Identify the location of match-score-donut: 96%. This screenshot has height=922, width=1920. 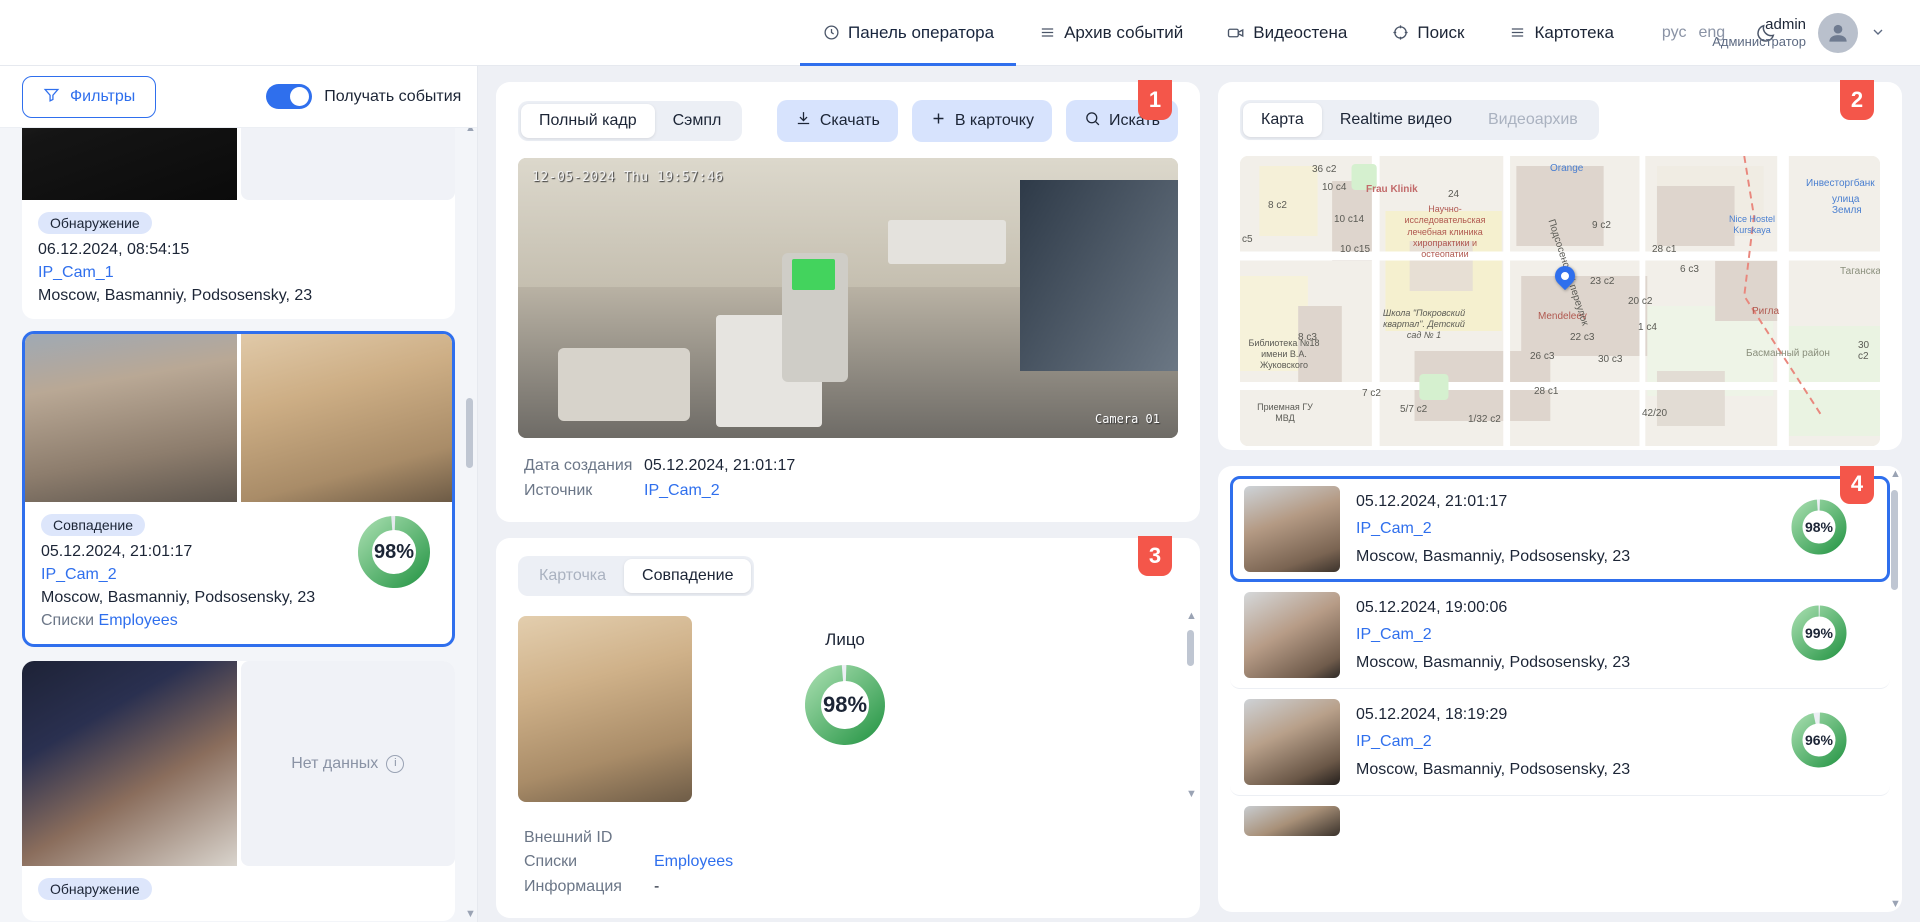
(1819, 742).